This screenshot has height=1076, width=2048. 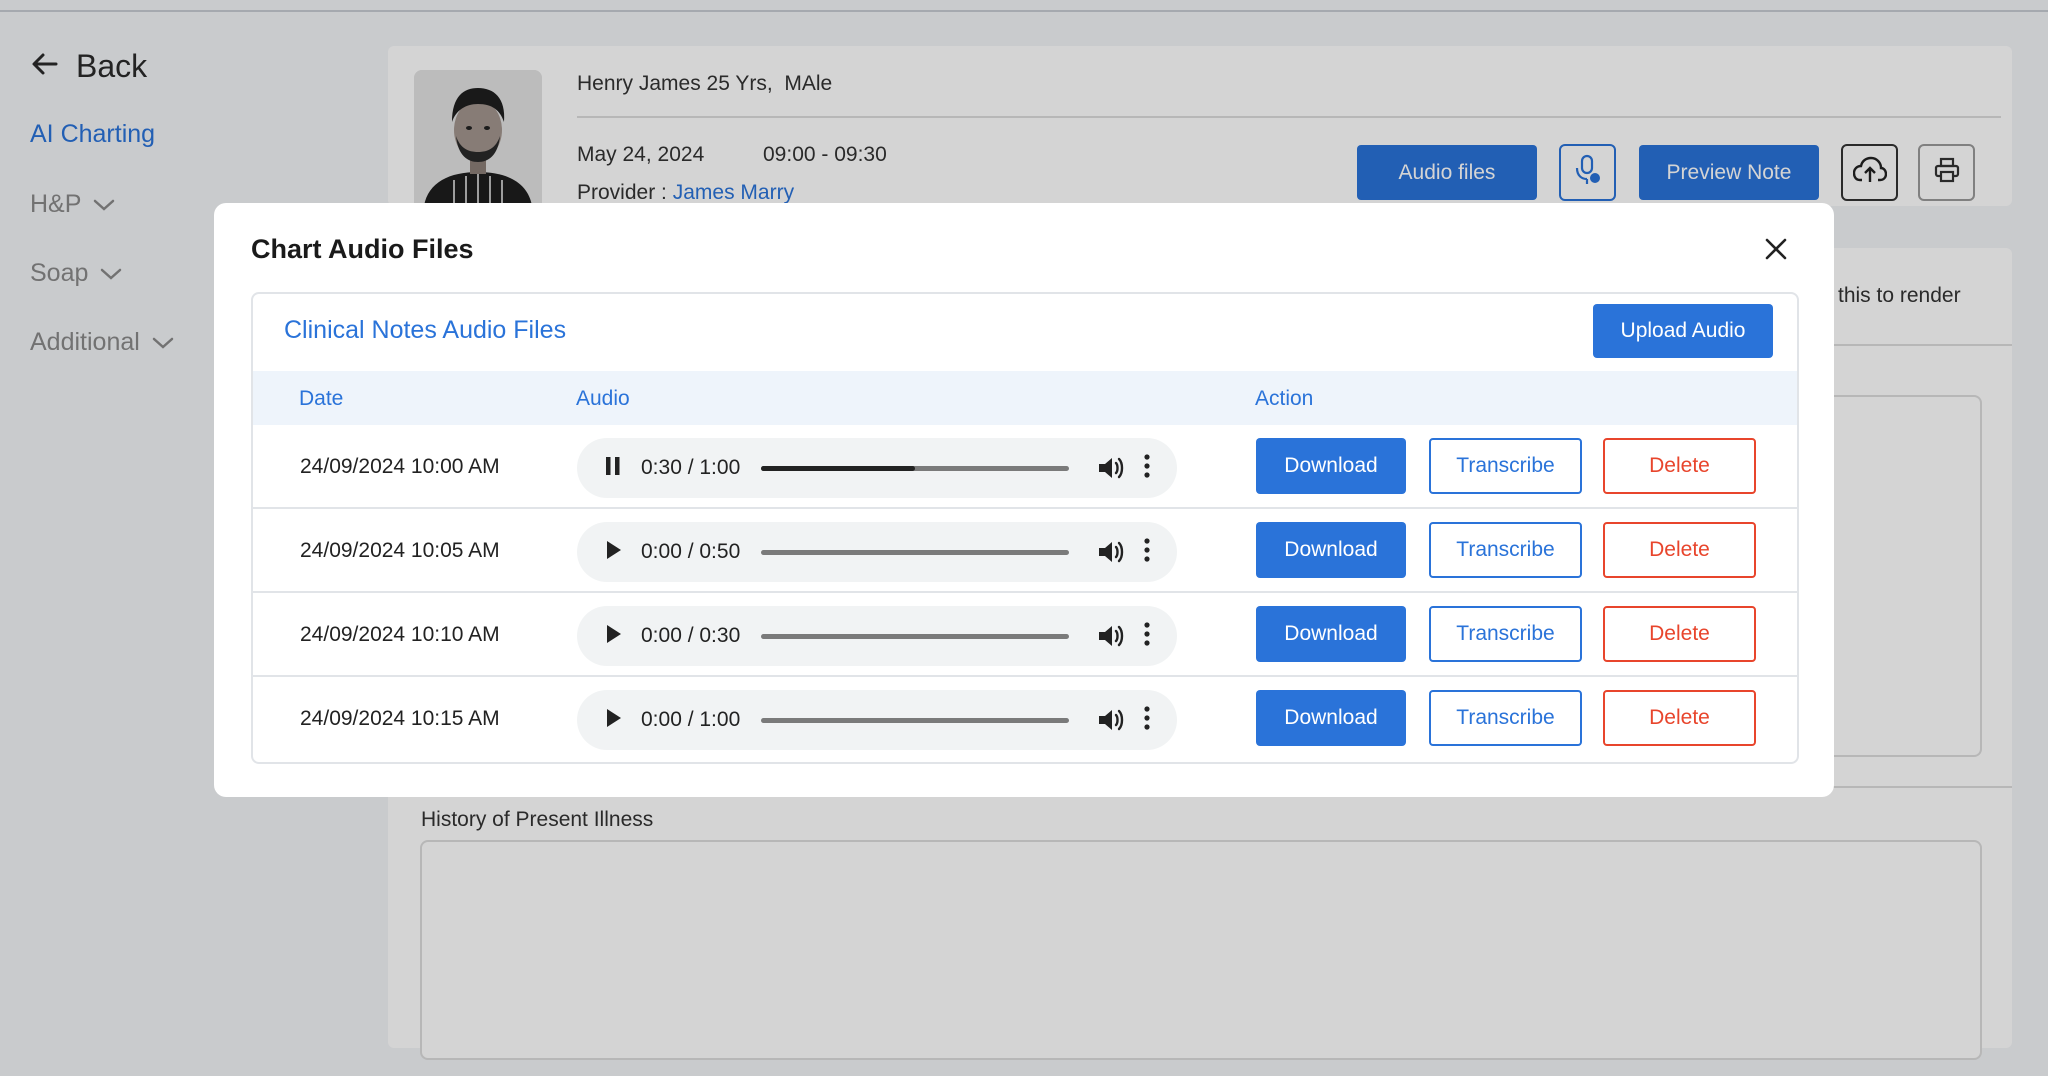 What do you see at coordinates (603, 398) in the screenshot?
I see `column-header-audio: Audio` at bounding box center [603, 398].